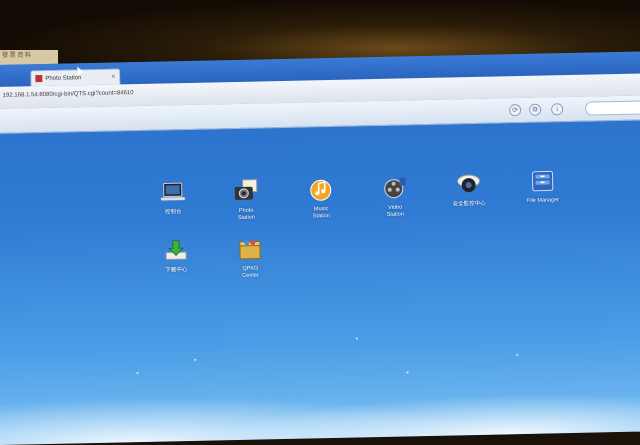  Describe the element at coordinates (542, 180) in the screenshot. I see `file-cabinet-icon` at that location.